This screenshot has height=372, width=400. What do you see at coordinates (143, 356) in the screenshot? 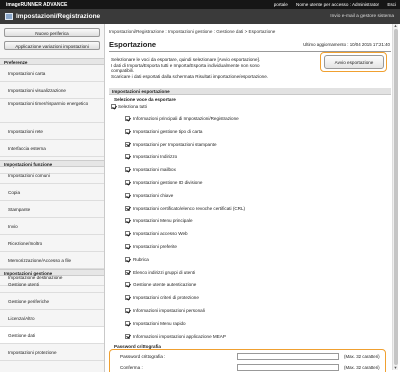
I see `password-label: Password crittografia :` at bounding box center [143, 356].